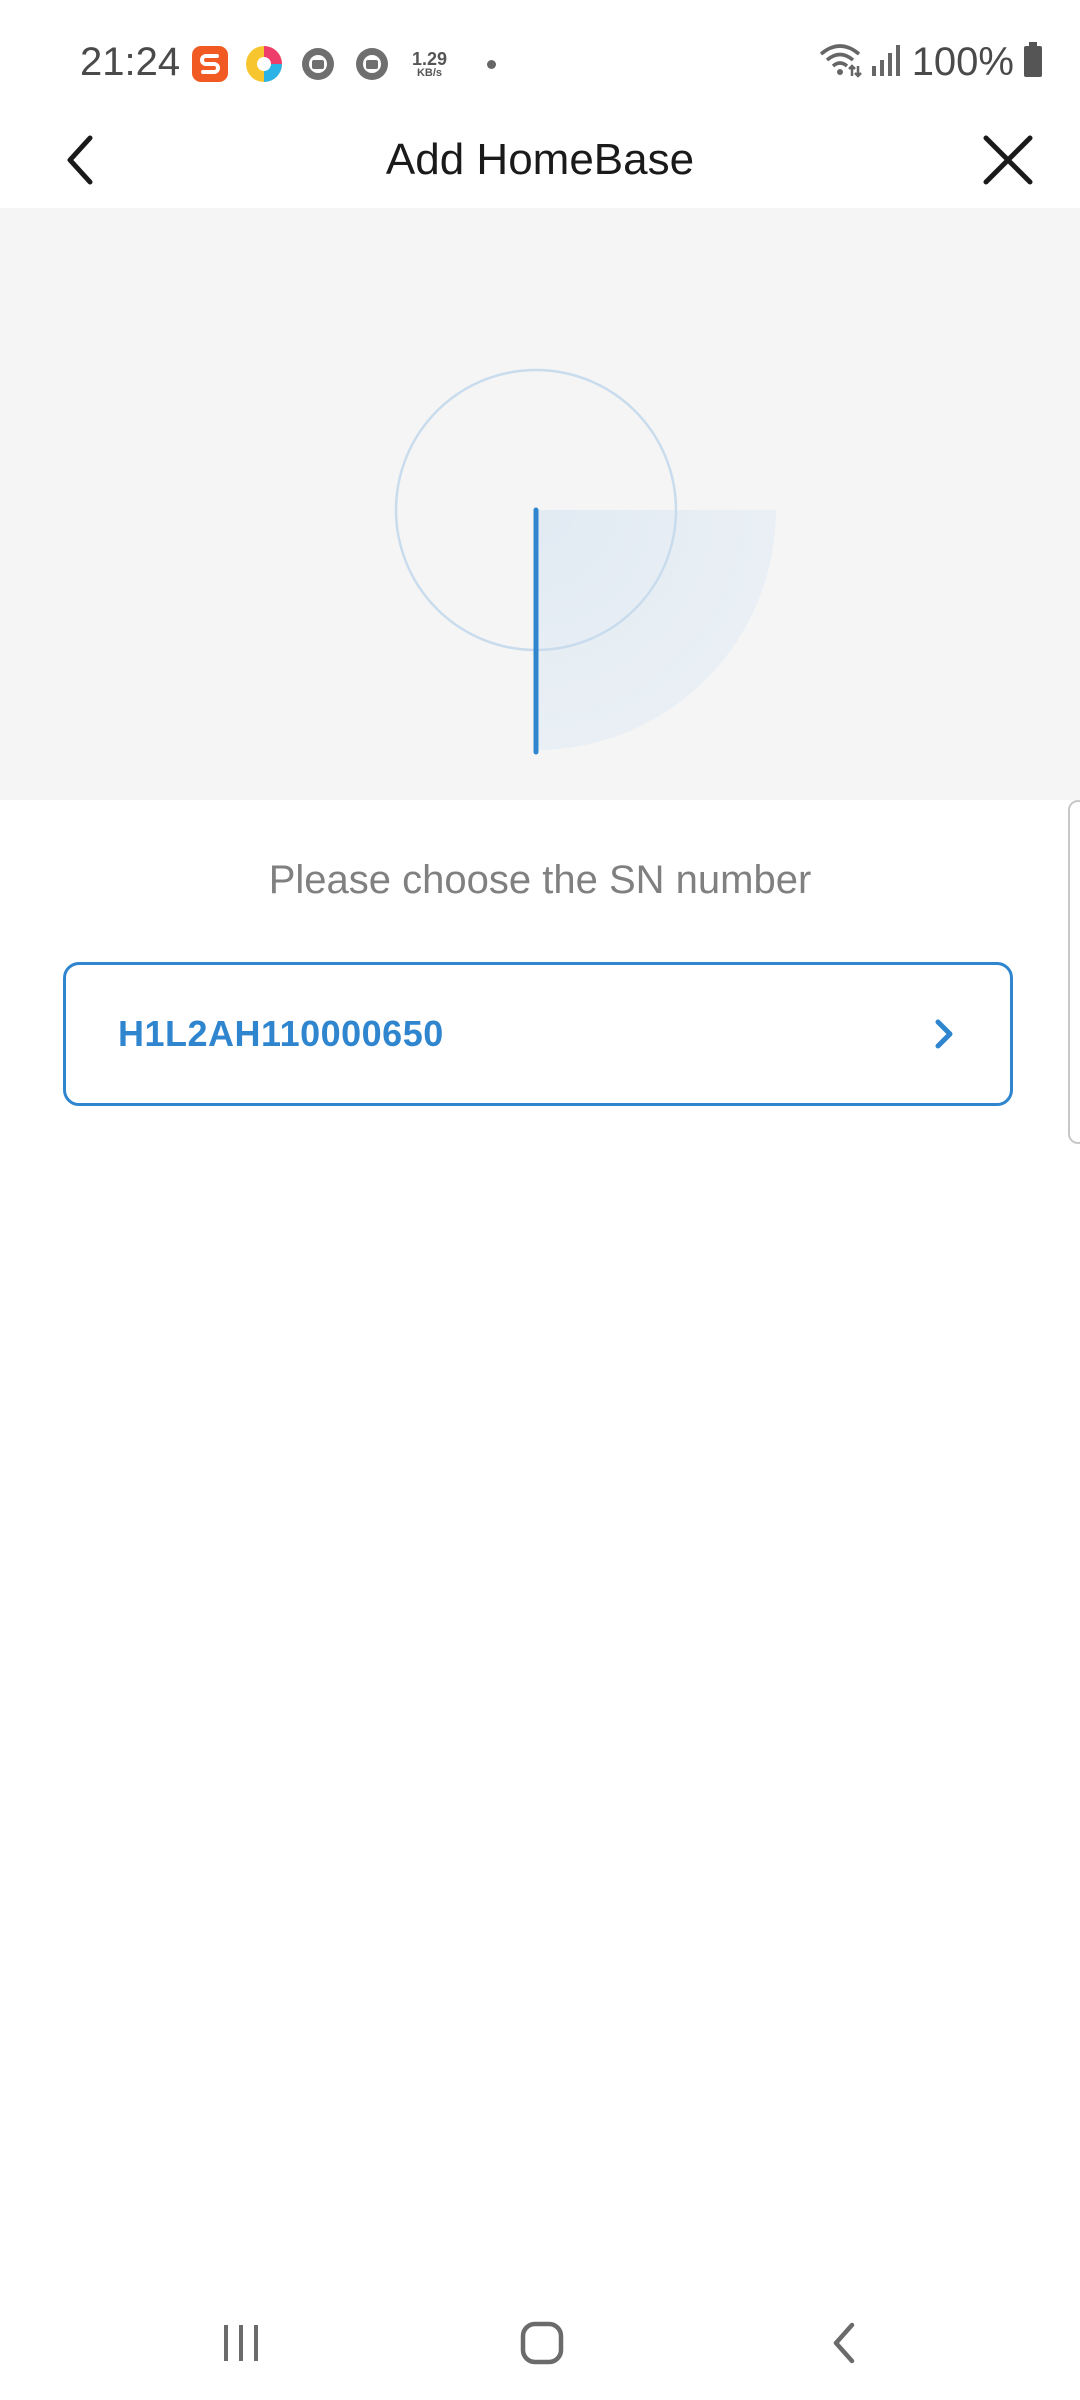  Describe the element at coordinates (540, 880) in the screenshot. I see `sn-prompt: Please choose the SN number` at that location.